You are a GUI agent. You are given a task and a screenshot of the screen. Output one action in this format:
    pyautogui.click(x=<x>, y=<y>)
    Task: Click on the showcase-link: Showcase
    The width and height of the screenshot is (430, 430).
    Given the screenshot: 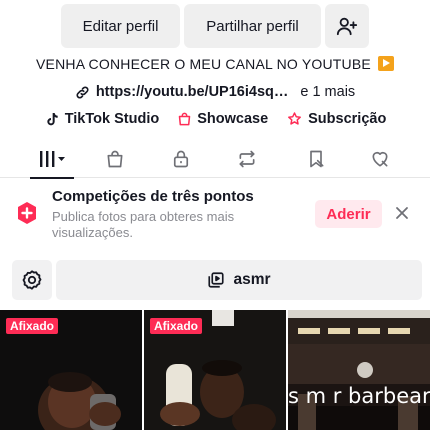 What is the action you would take?
    pyautogui.click(x=222, y=119)
    